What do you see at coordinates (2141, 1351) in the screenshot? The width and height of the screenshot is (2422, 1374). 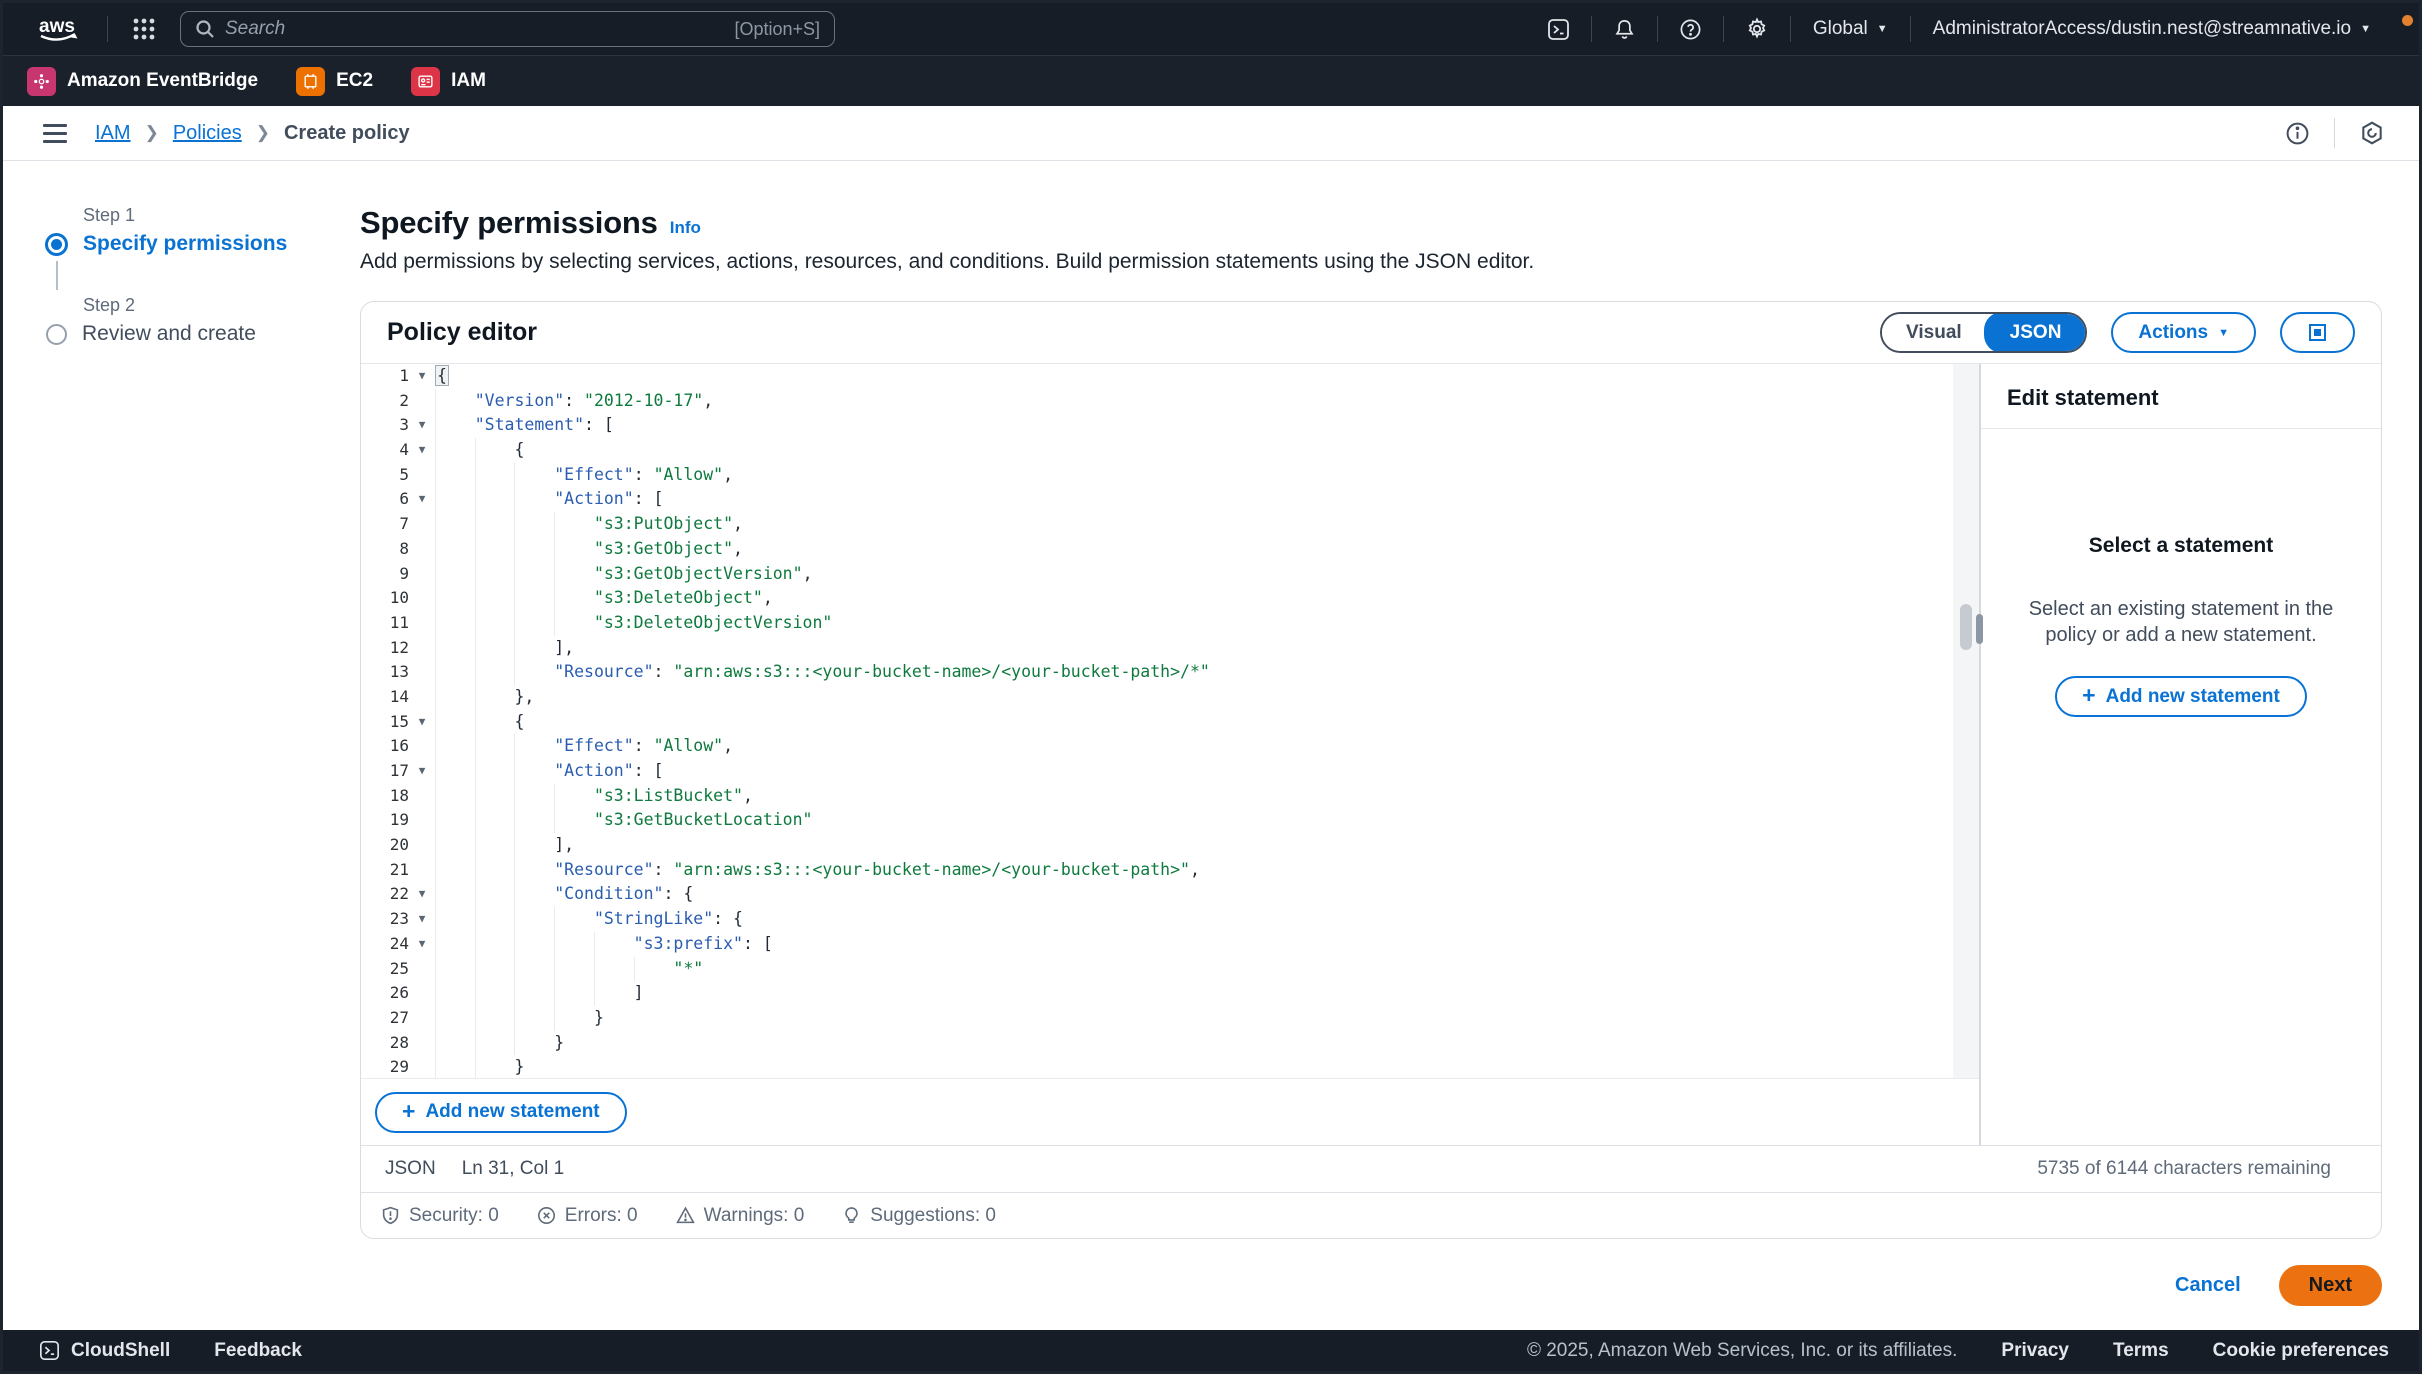 I see `terms-link: Terms` at bounding box center [2141, 1351].